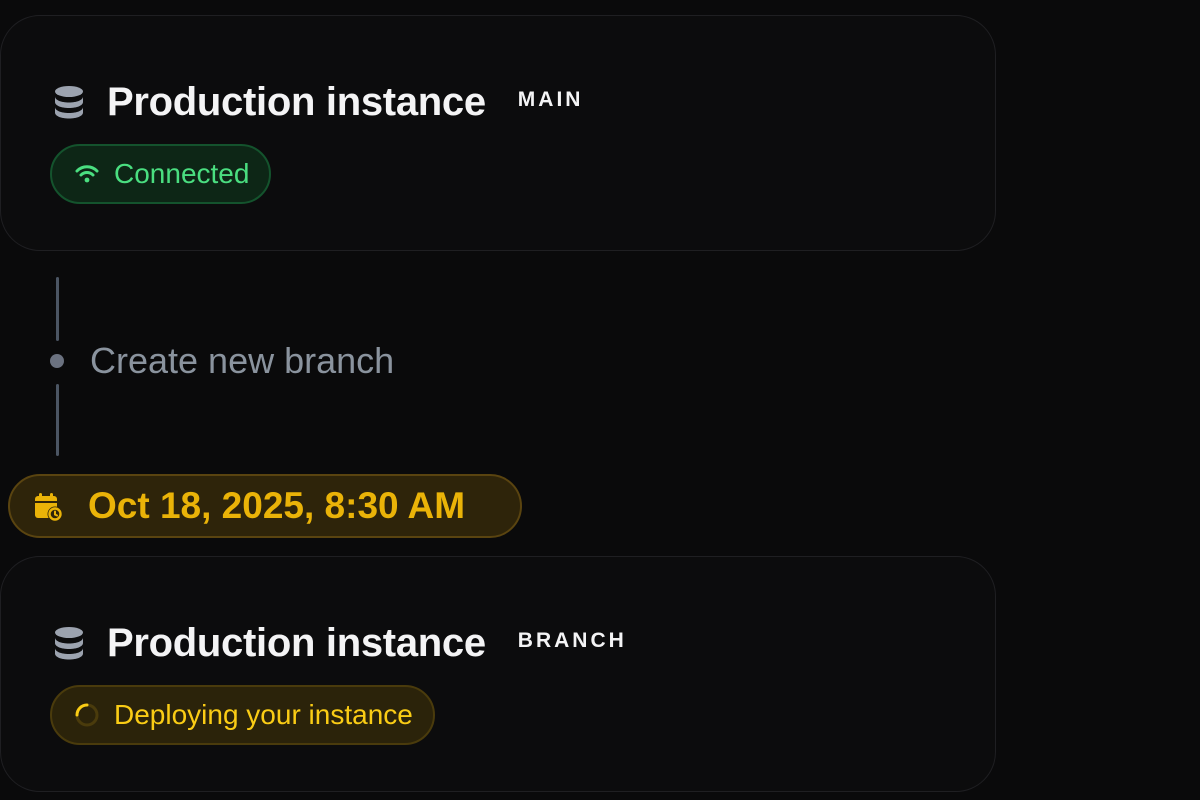 Image resolution: width=1200 pixels, height=800 pixels. What do you see at coordinates (277, 505) in the screenshot?
I see `branch-timestamp-text: Oct 18, 2025, 8:30 AM` at bounding box center [277, 505].